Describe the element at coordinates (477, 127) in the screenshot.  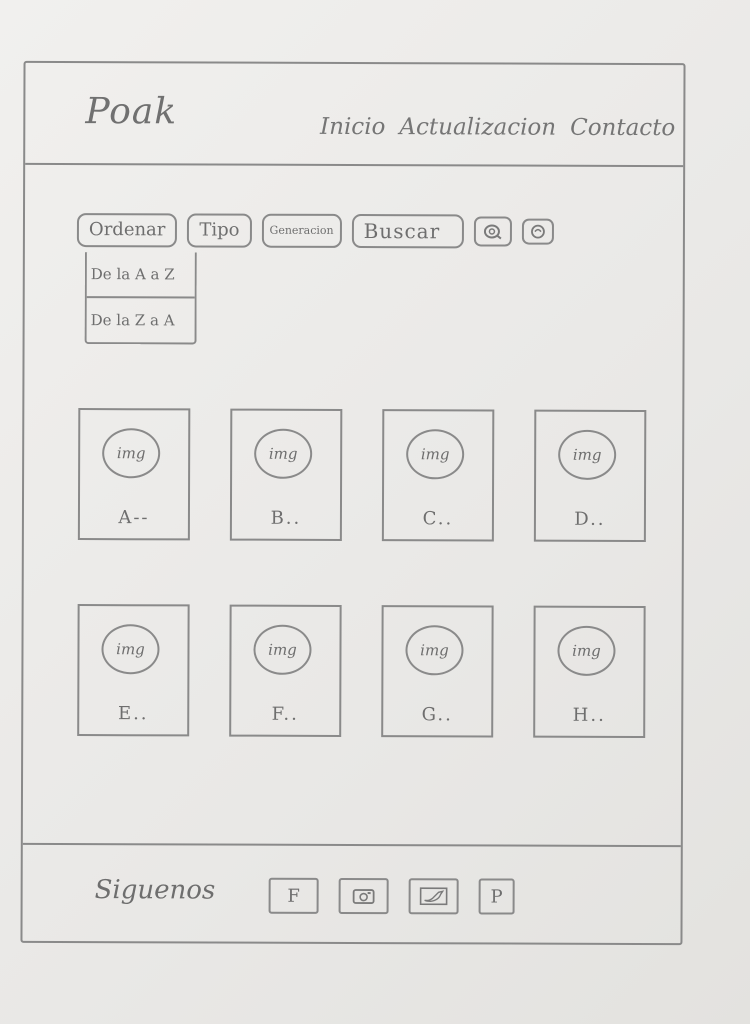
I see `nav-link-actualizacion: Actualizacion` at that location.